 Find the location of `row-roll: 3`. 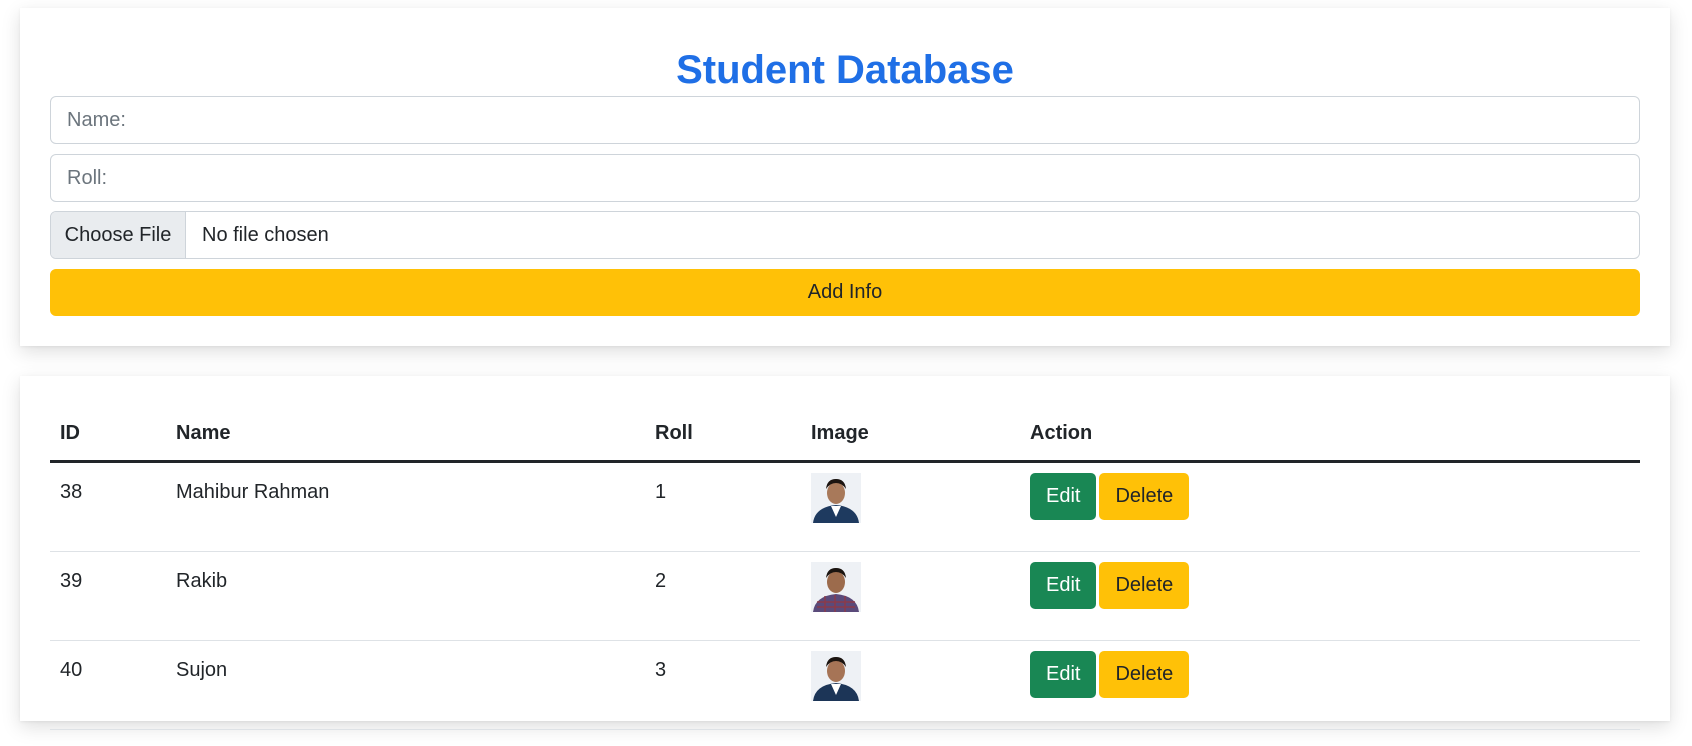

row-roll: 3 is located at coordinates (723, 685).